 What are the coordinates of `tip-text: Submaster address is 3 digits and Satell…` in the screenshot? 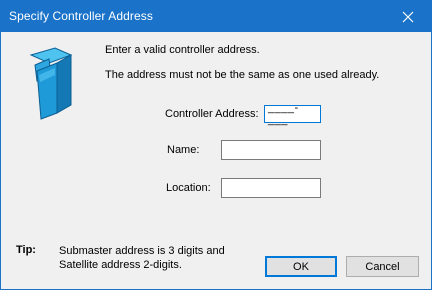 It's located at (142, 258).